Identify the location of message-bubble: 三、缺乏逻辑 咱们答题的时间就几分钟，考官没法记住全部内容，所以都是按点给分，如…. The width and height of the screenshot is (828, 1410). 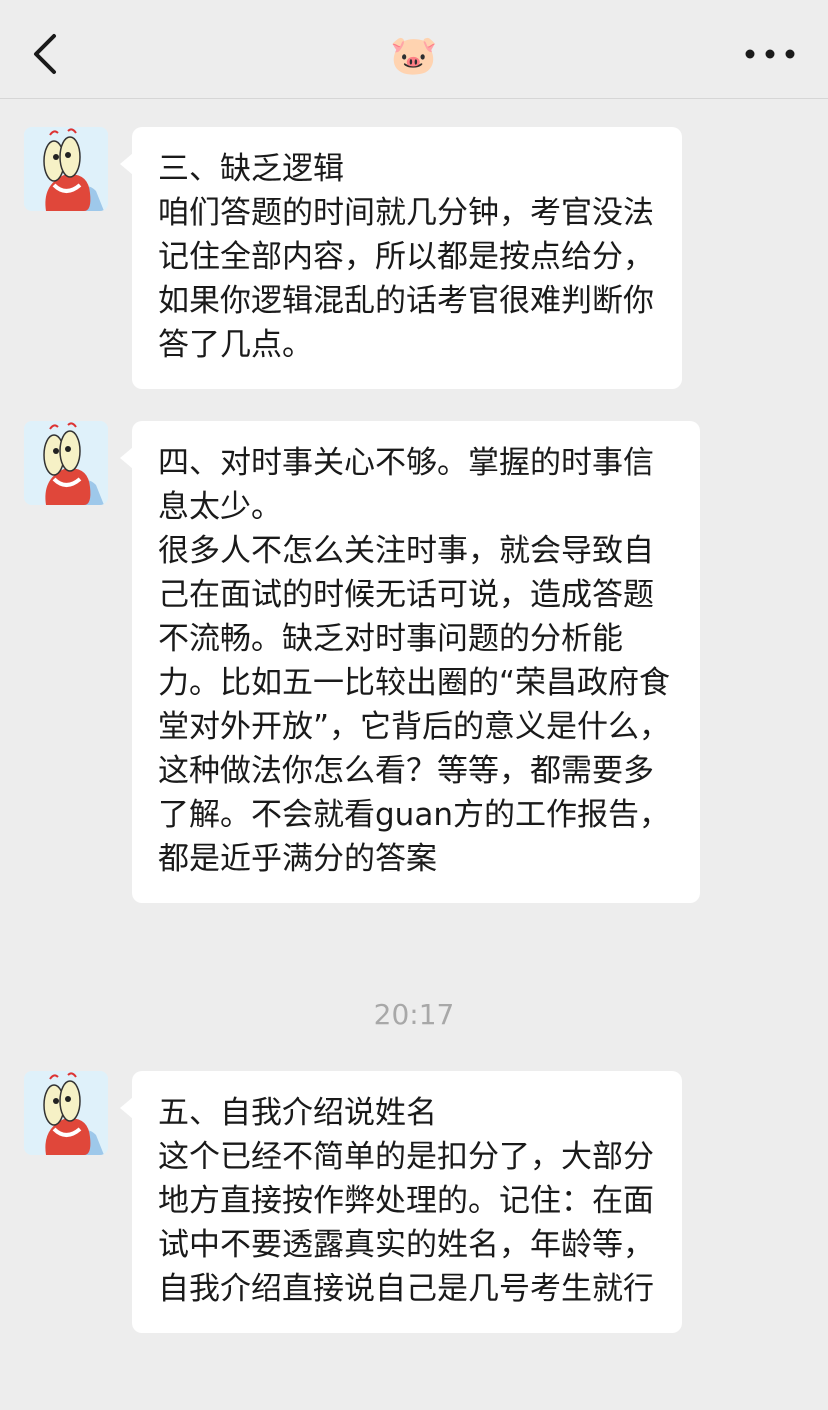
(401, 258).